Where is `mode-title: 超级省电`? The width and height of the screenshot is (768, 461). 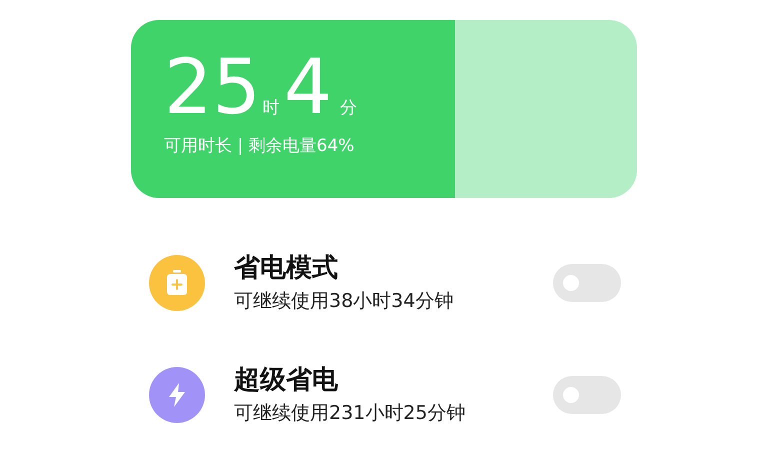 mode-title: 超级省电 is located at coordinates (286, 380).